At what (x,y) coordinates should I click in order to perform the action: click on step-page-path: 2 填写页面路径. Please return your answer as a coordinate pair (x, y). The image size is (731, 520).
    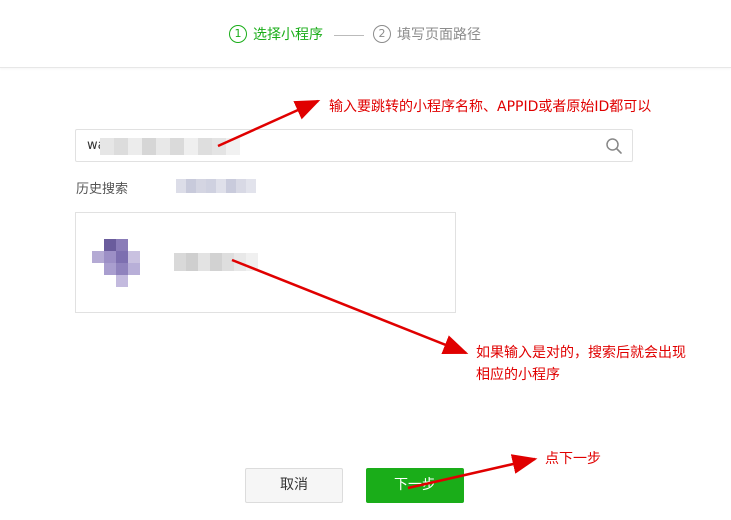
    Looking at the image, I should click on (427, 34).